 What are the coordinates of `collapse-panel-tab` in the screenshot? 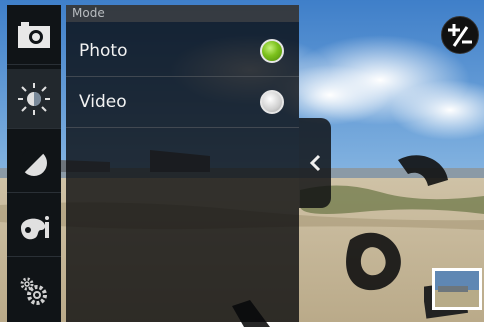 It's located at (315, 163).